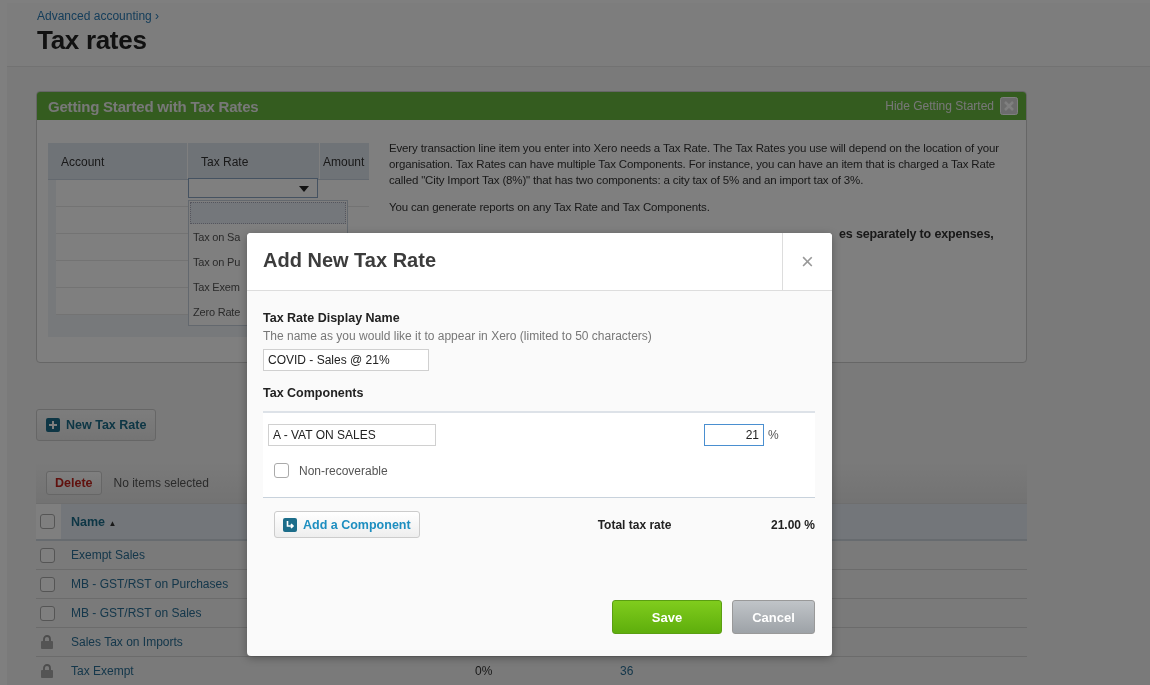 The width and height of the screenshot is (1150, 685). I want to click on info-paragraph: You can generate reports on any Tax Rate and Tax Components., so click(550, 207).